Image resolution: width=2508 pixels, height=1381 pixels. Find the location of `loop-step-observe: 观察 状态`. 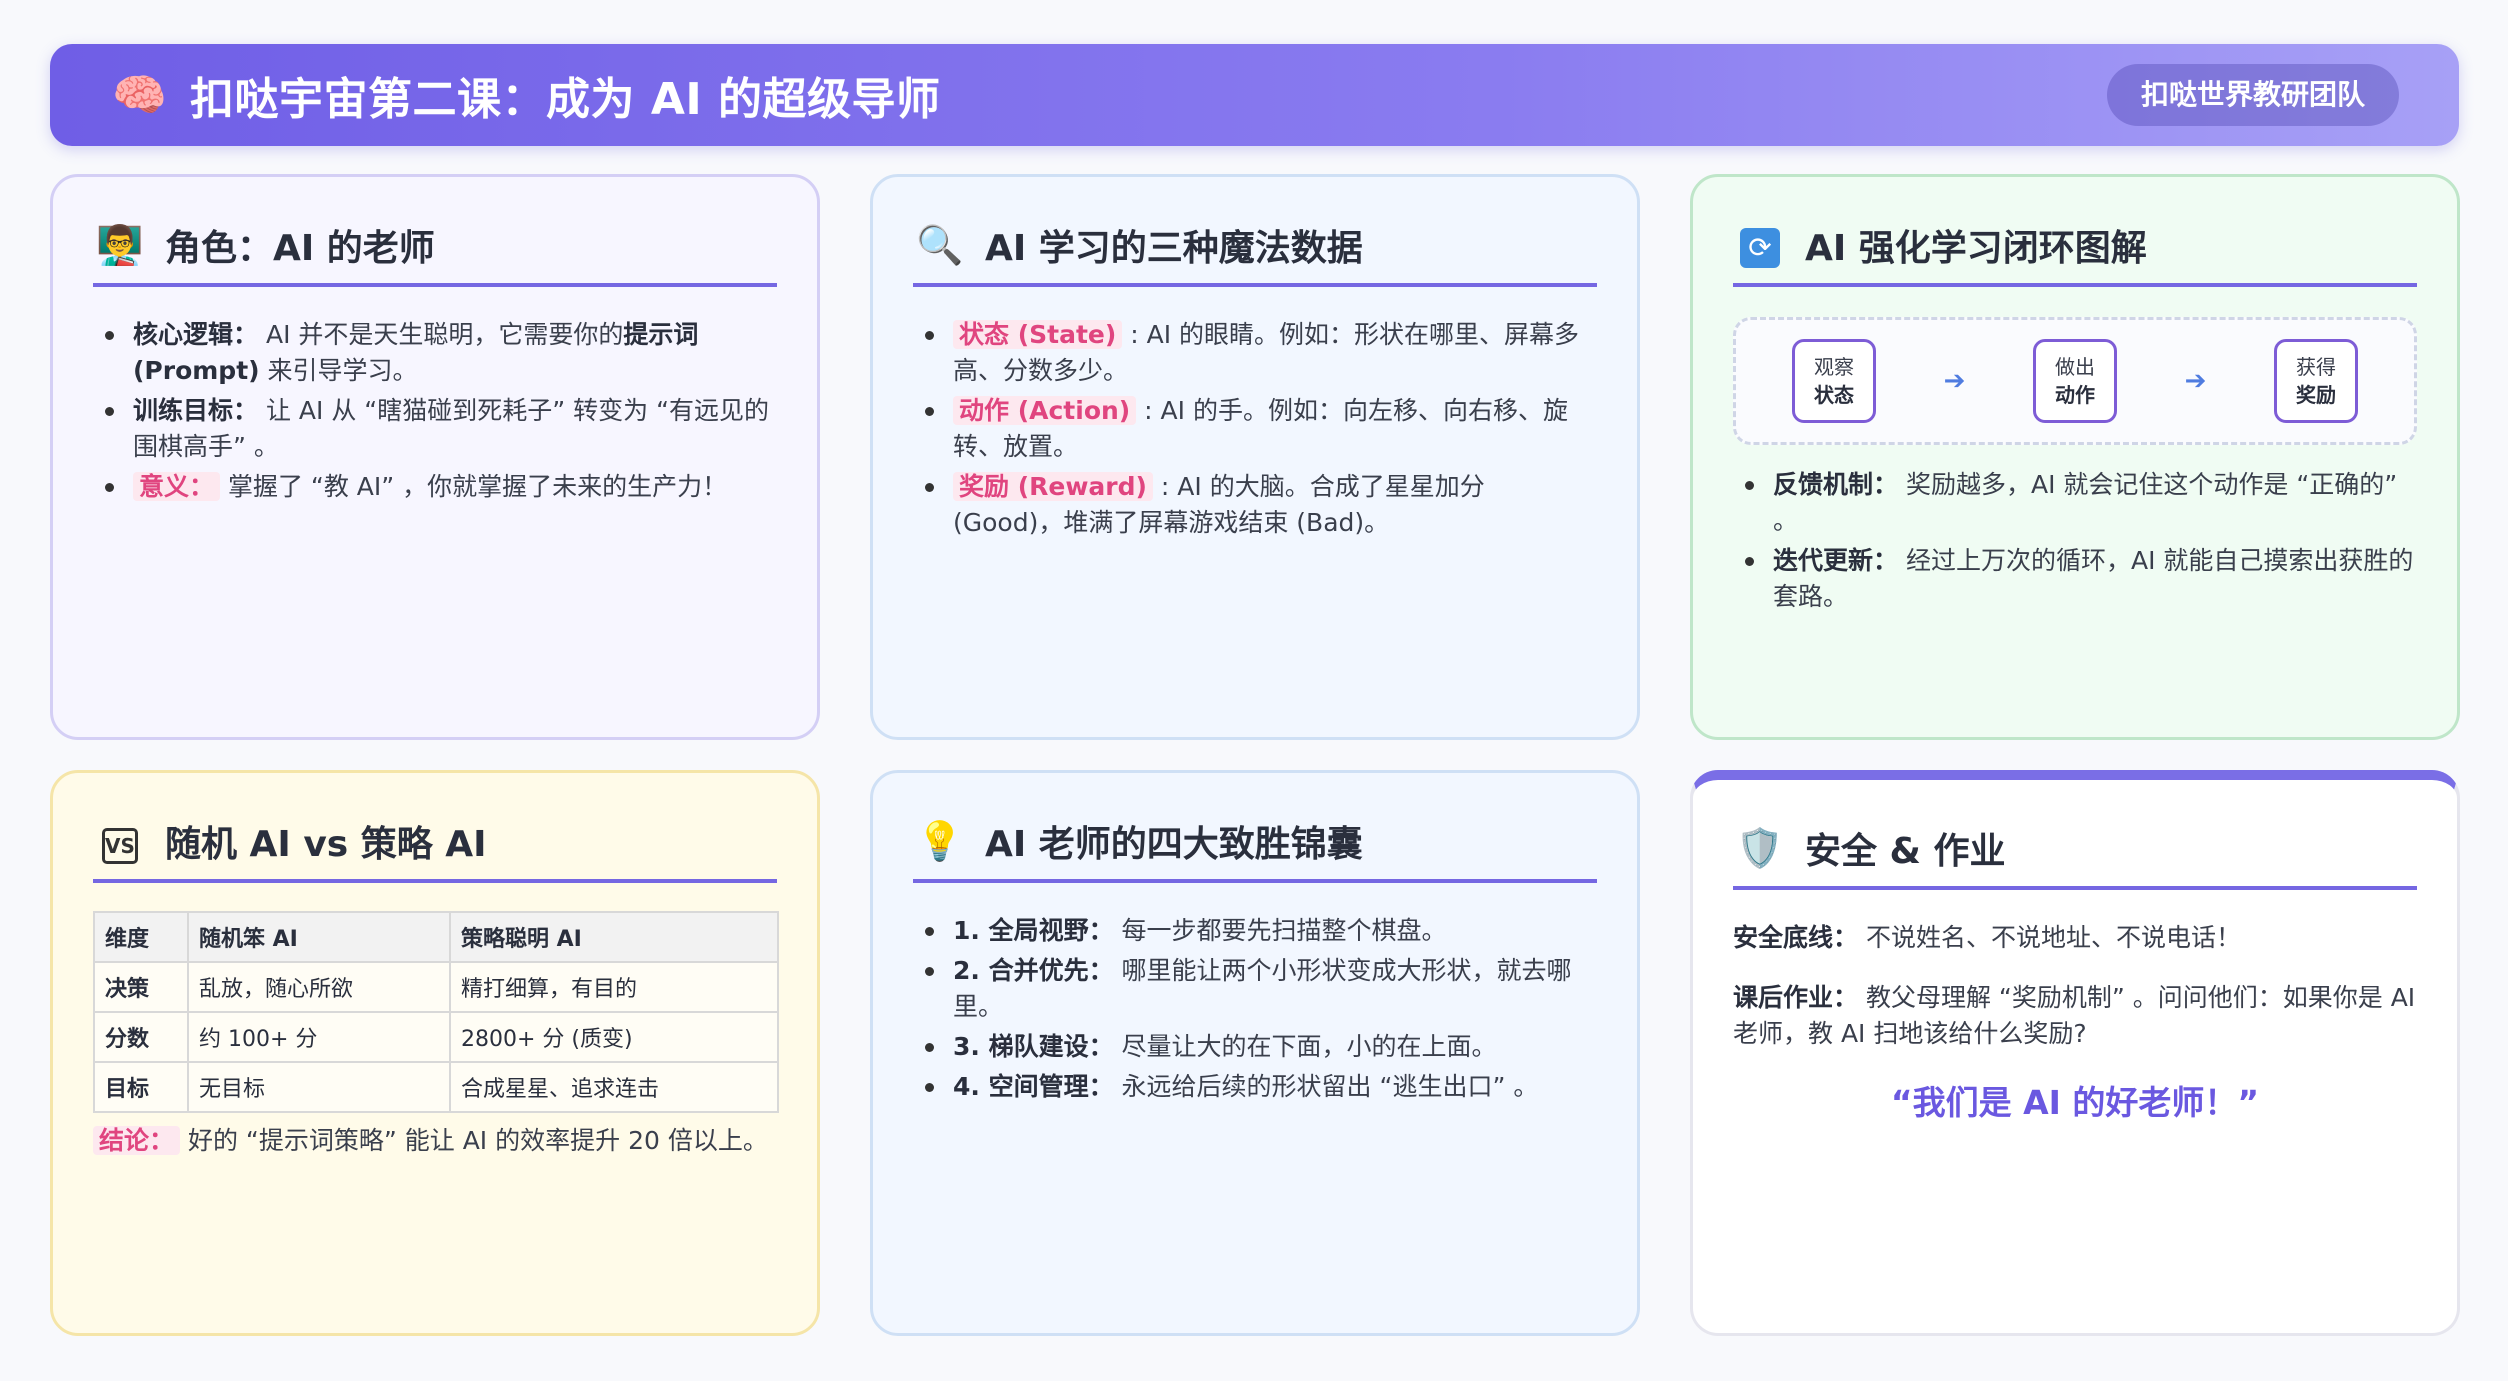

loop-step-observe: 观察 状态 is located at coordinates (1834, 381).